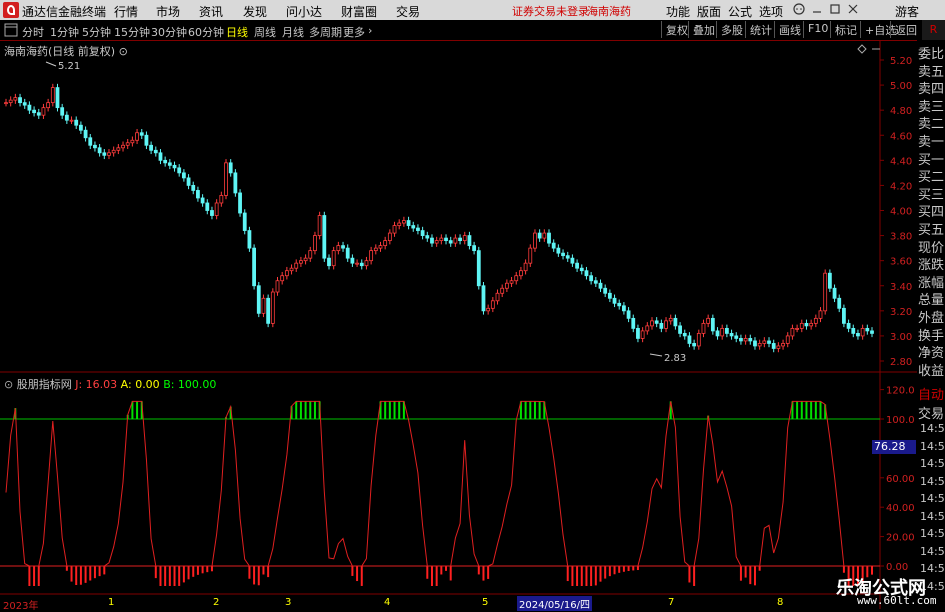 Image resolution: width=945 pixels, height=612 pixels. I want to click on ind-tick-label: 40.00, so click(900, 508).